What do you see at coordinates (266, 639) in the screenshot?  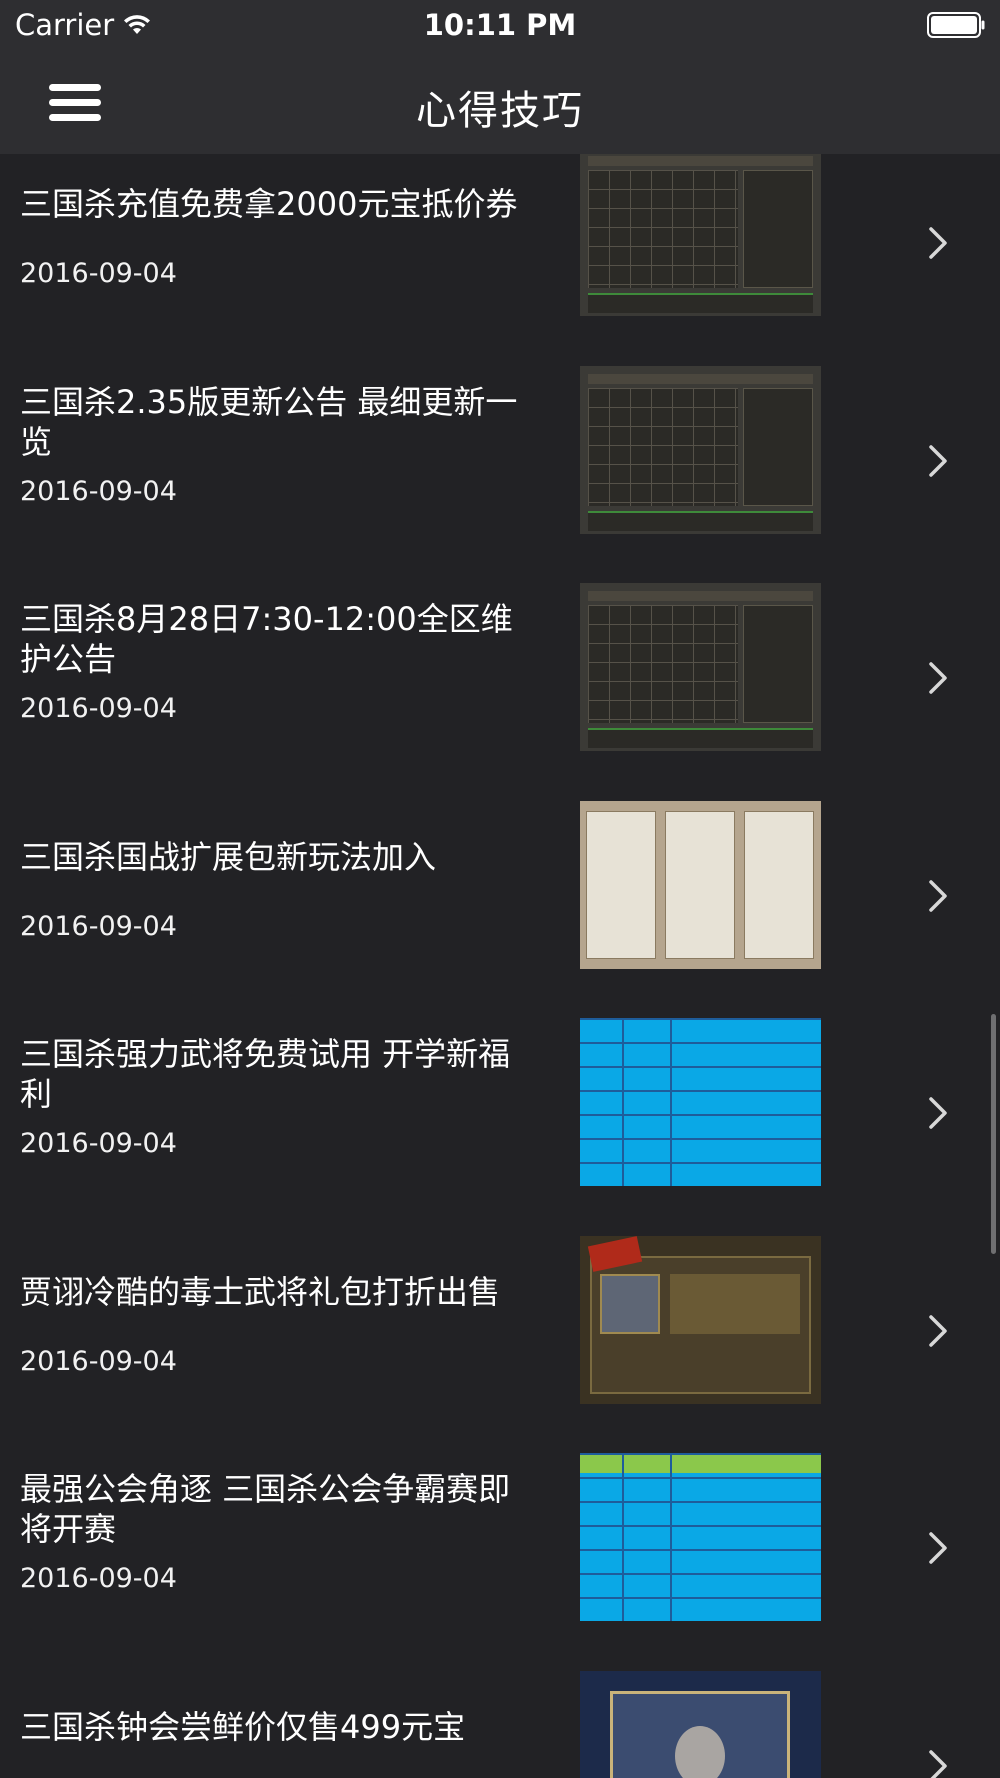 I see `article-title: 三国杀8月28日7:30-12:00全区维护公告` at bounding box center [266, 639].